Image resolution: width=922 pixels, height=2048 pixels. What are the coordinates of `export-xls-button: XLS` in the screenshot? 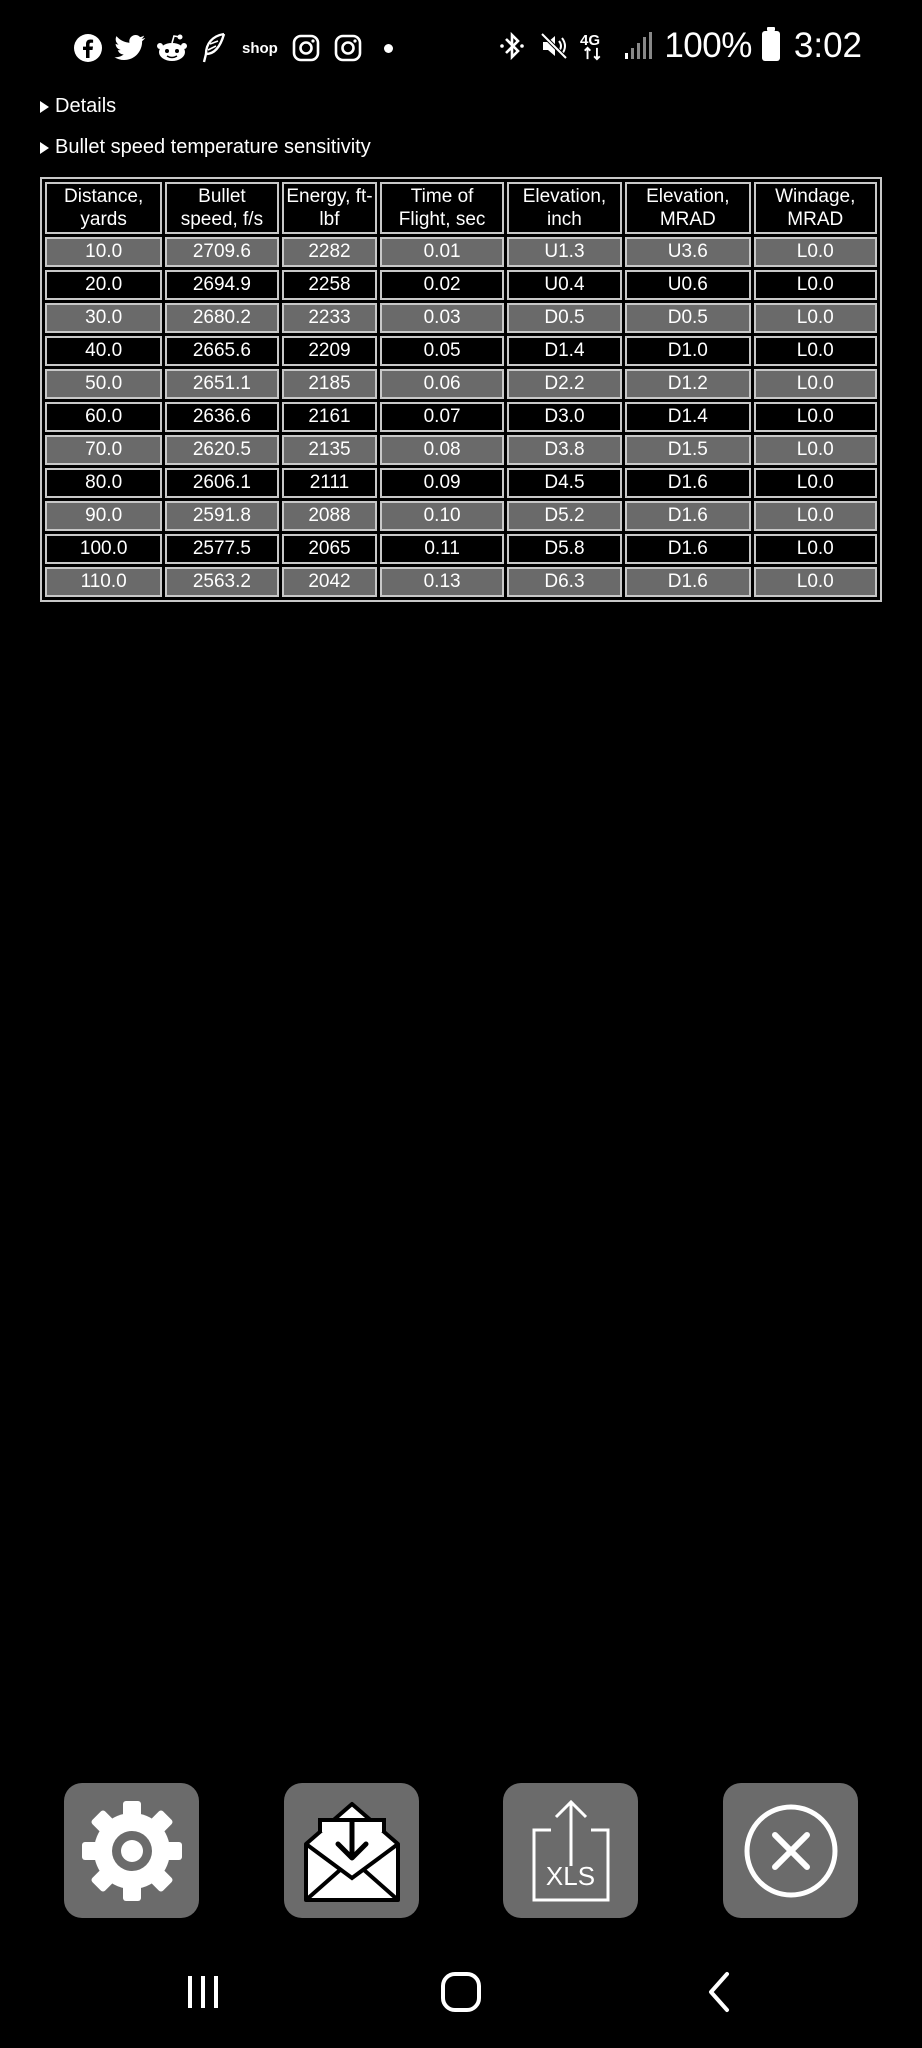 It's located at (570, 1850).